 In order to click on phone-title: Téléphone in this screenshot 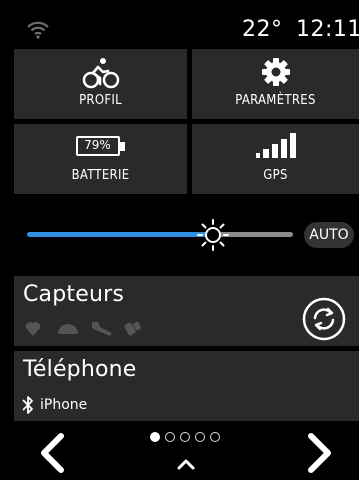, I will do `click(80, 369)`.